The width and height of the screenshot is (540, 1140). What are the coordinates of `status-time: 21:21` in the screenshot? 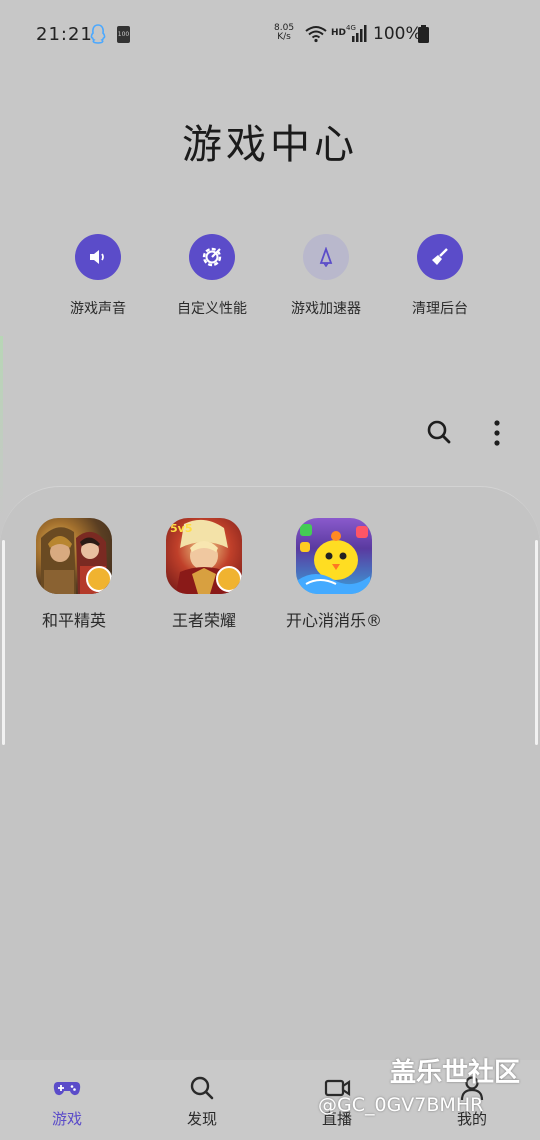 It's located at (64, 34).